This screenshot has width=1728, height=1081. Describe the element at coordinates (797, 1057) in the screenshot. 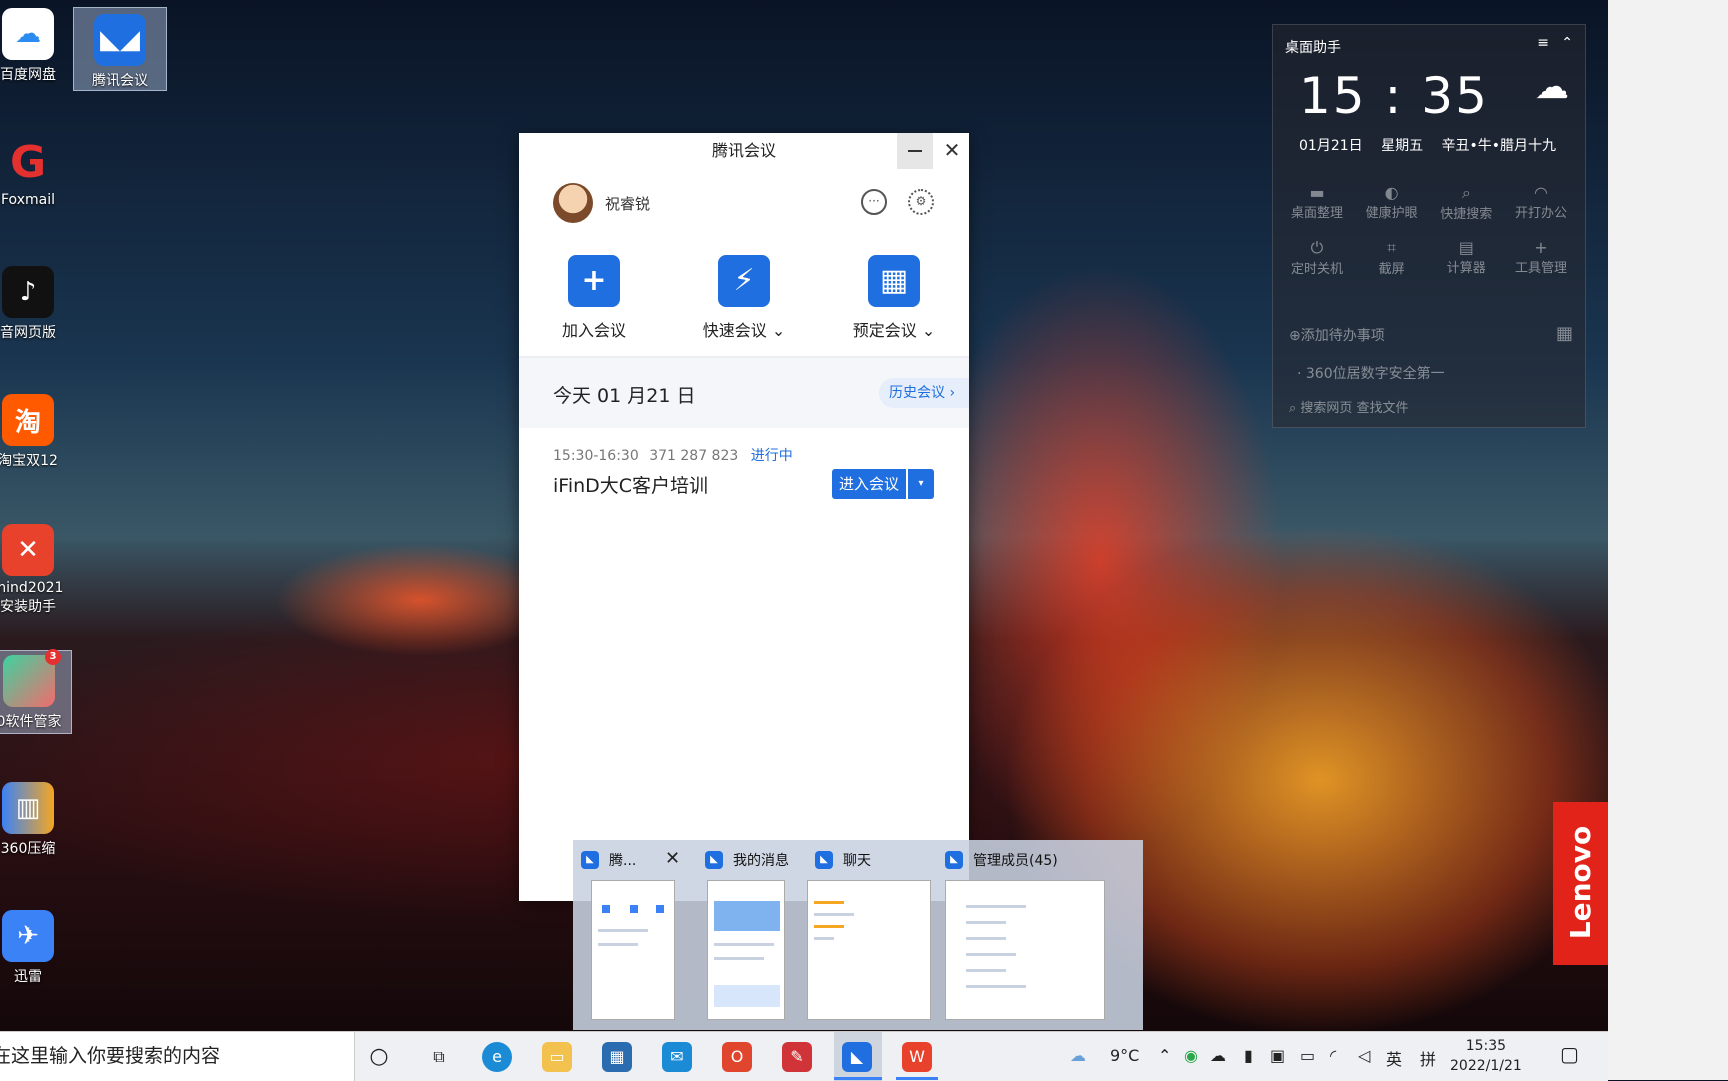

I see `pdf-reader-icon: ✎` at that location.